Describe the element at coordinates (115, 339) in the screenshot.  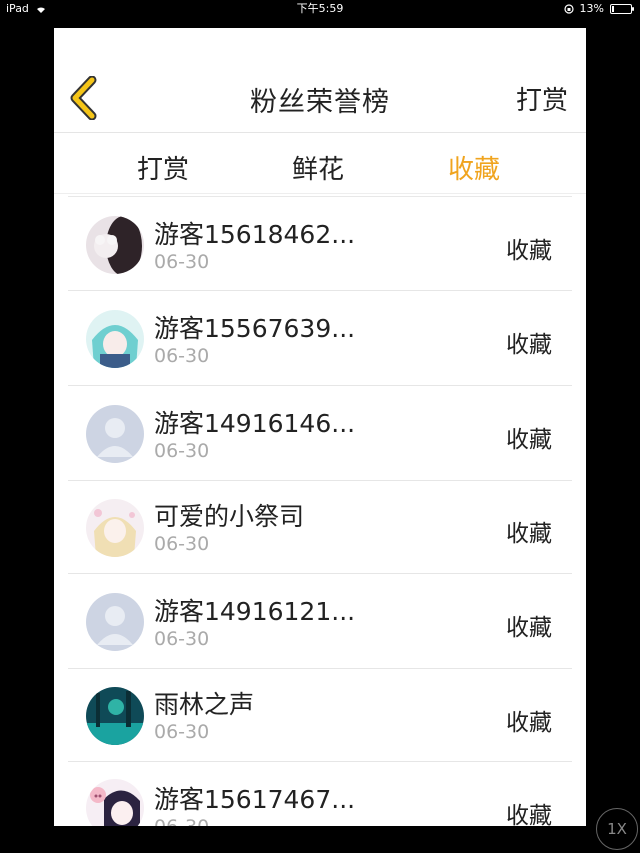
I see `anime-teal-hair-icon` at that location.